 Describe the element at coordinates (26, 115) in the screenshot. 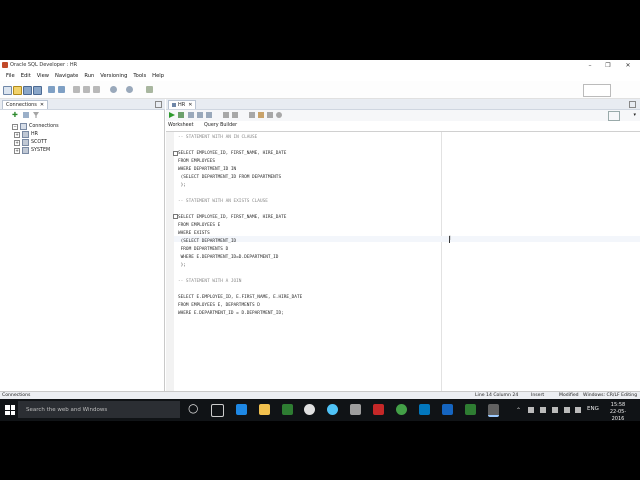

I see `refresh-icon` at that location.